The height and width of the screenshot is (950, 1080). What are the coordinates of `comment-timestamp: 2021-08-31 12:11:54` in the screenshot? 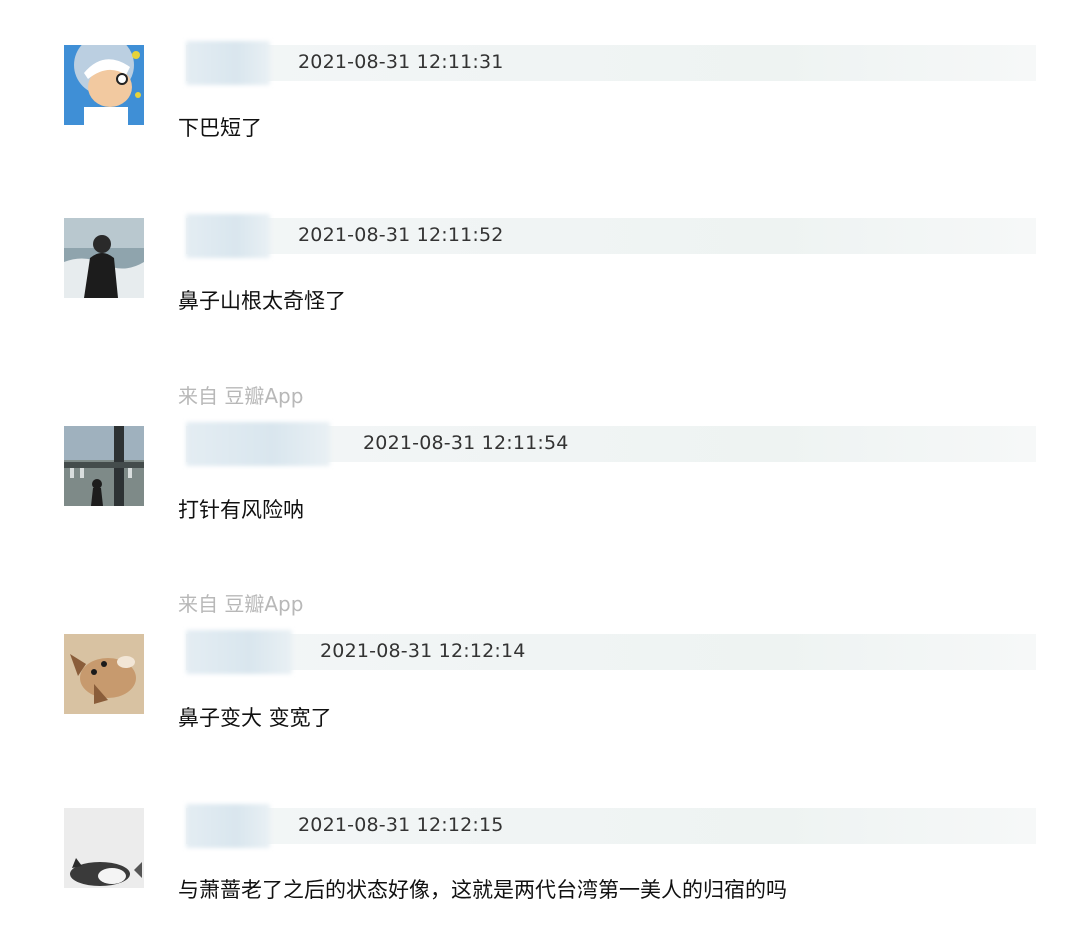 It's located at (466, 443).